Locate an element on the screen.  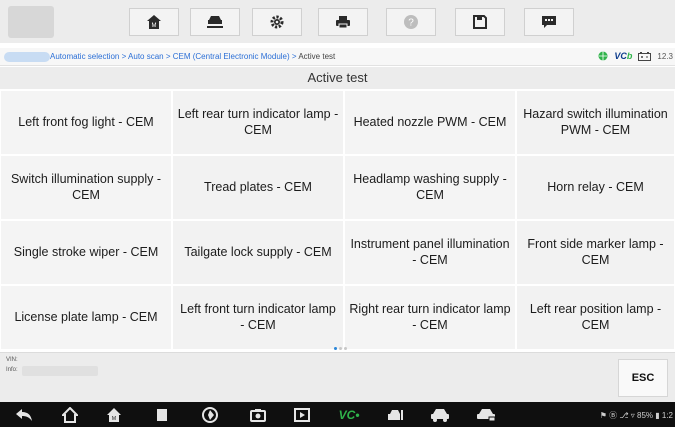
video-icon is located at coordinates (302, 414).